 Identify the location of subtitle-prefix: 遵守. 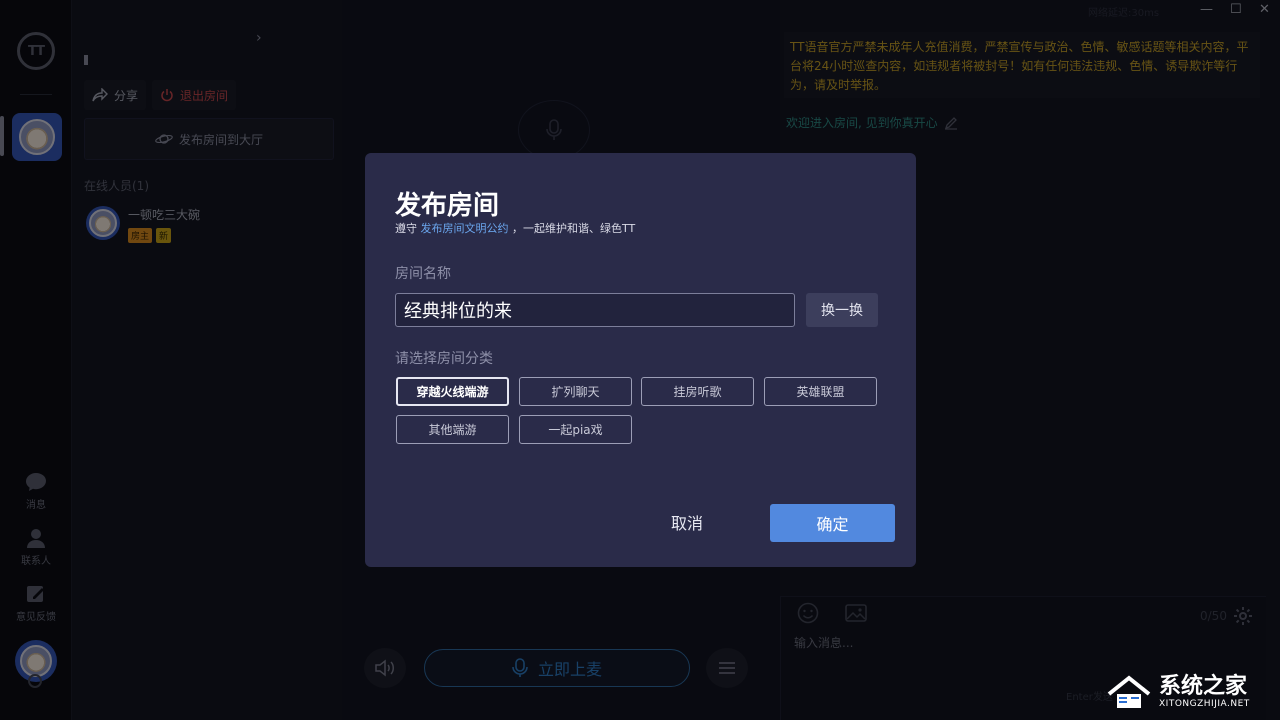
(406, 228).